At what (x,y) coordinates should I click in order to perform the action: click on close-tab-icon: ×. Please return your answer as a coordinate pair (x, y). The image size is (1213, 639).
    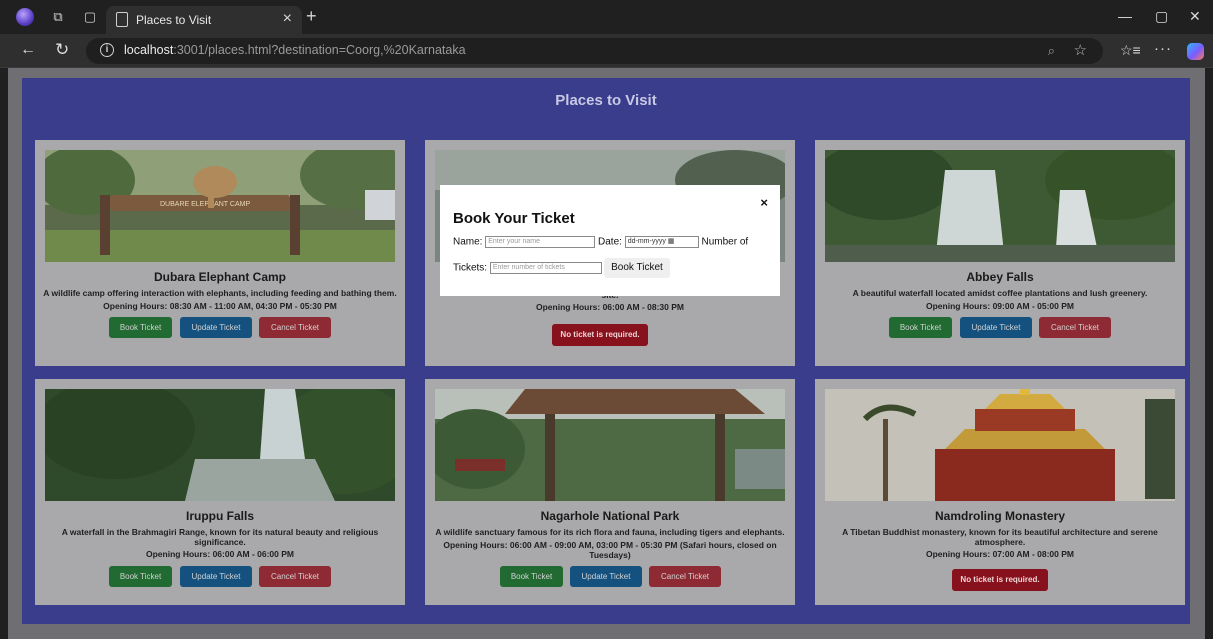
    Looking at the image, I should click on (287, 19).